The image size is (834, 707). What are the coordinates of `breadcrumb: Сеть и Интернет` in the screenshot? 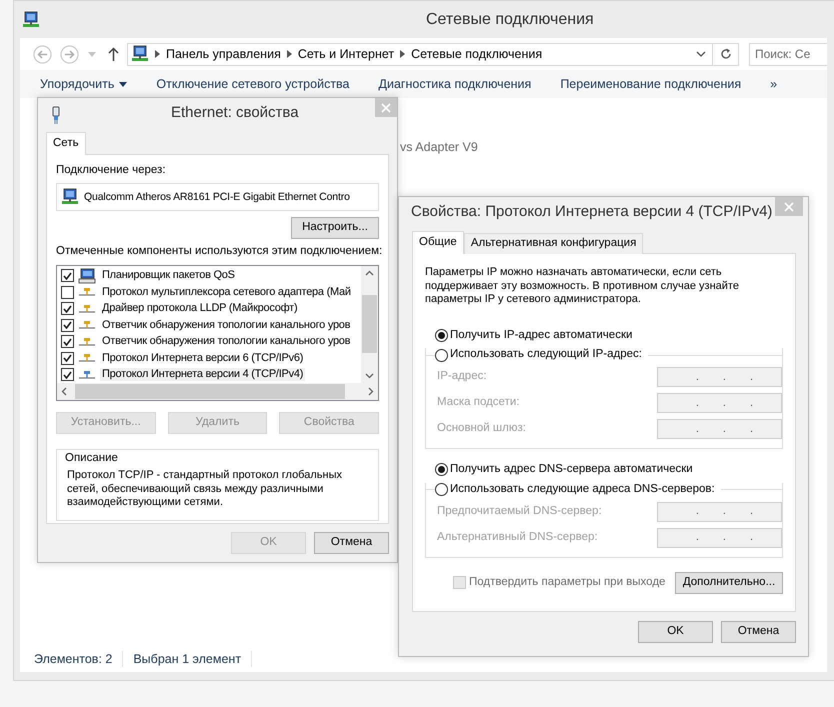 It's located at (346, 54).